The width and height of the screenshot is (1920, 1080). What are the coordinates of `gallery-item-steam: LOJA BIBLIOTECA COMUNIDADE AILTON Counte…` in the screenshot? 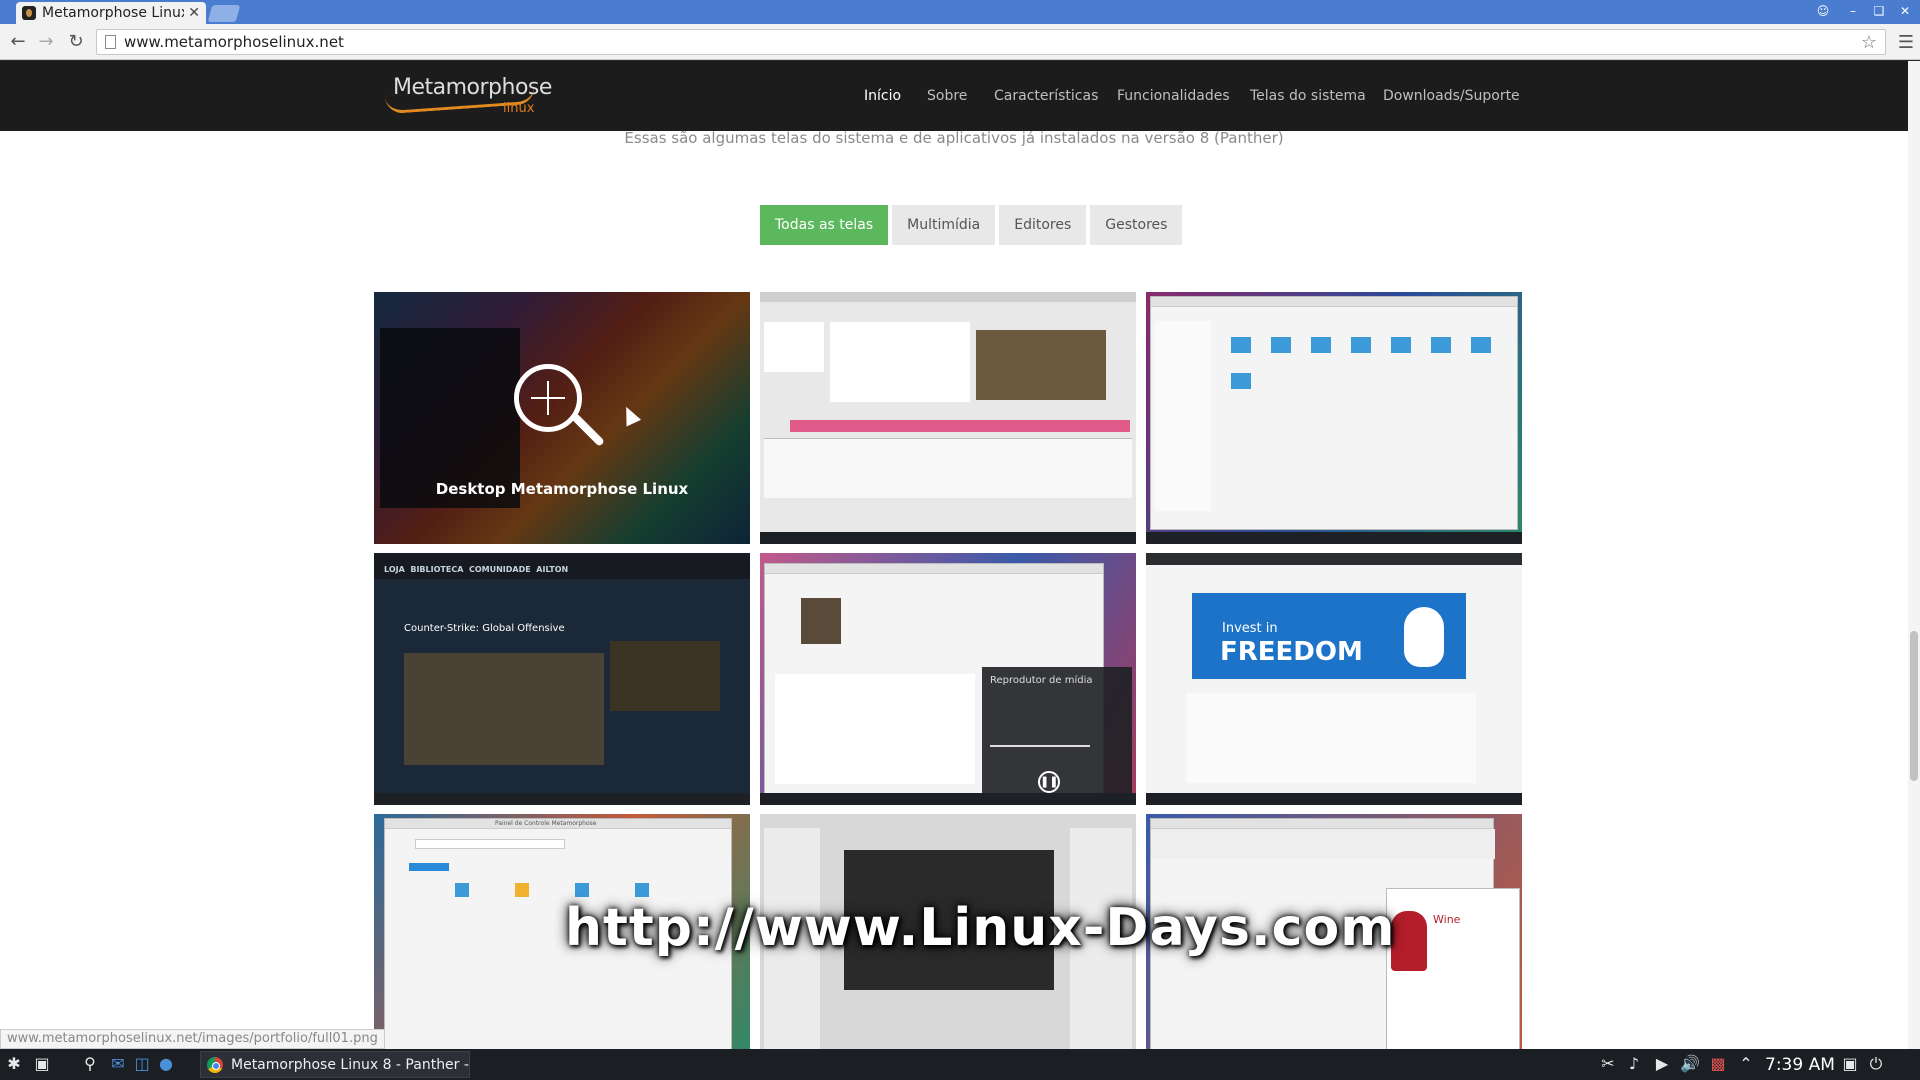 It's located at (562, 679).